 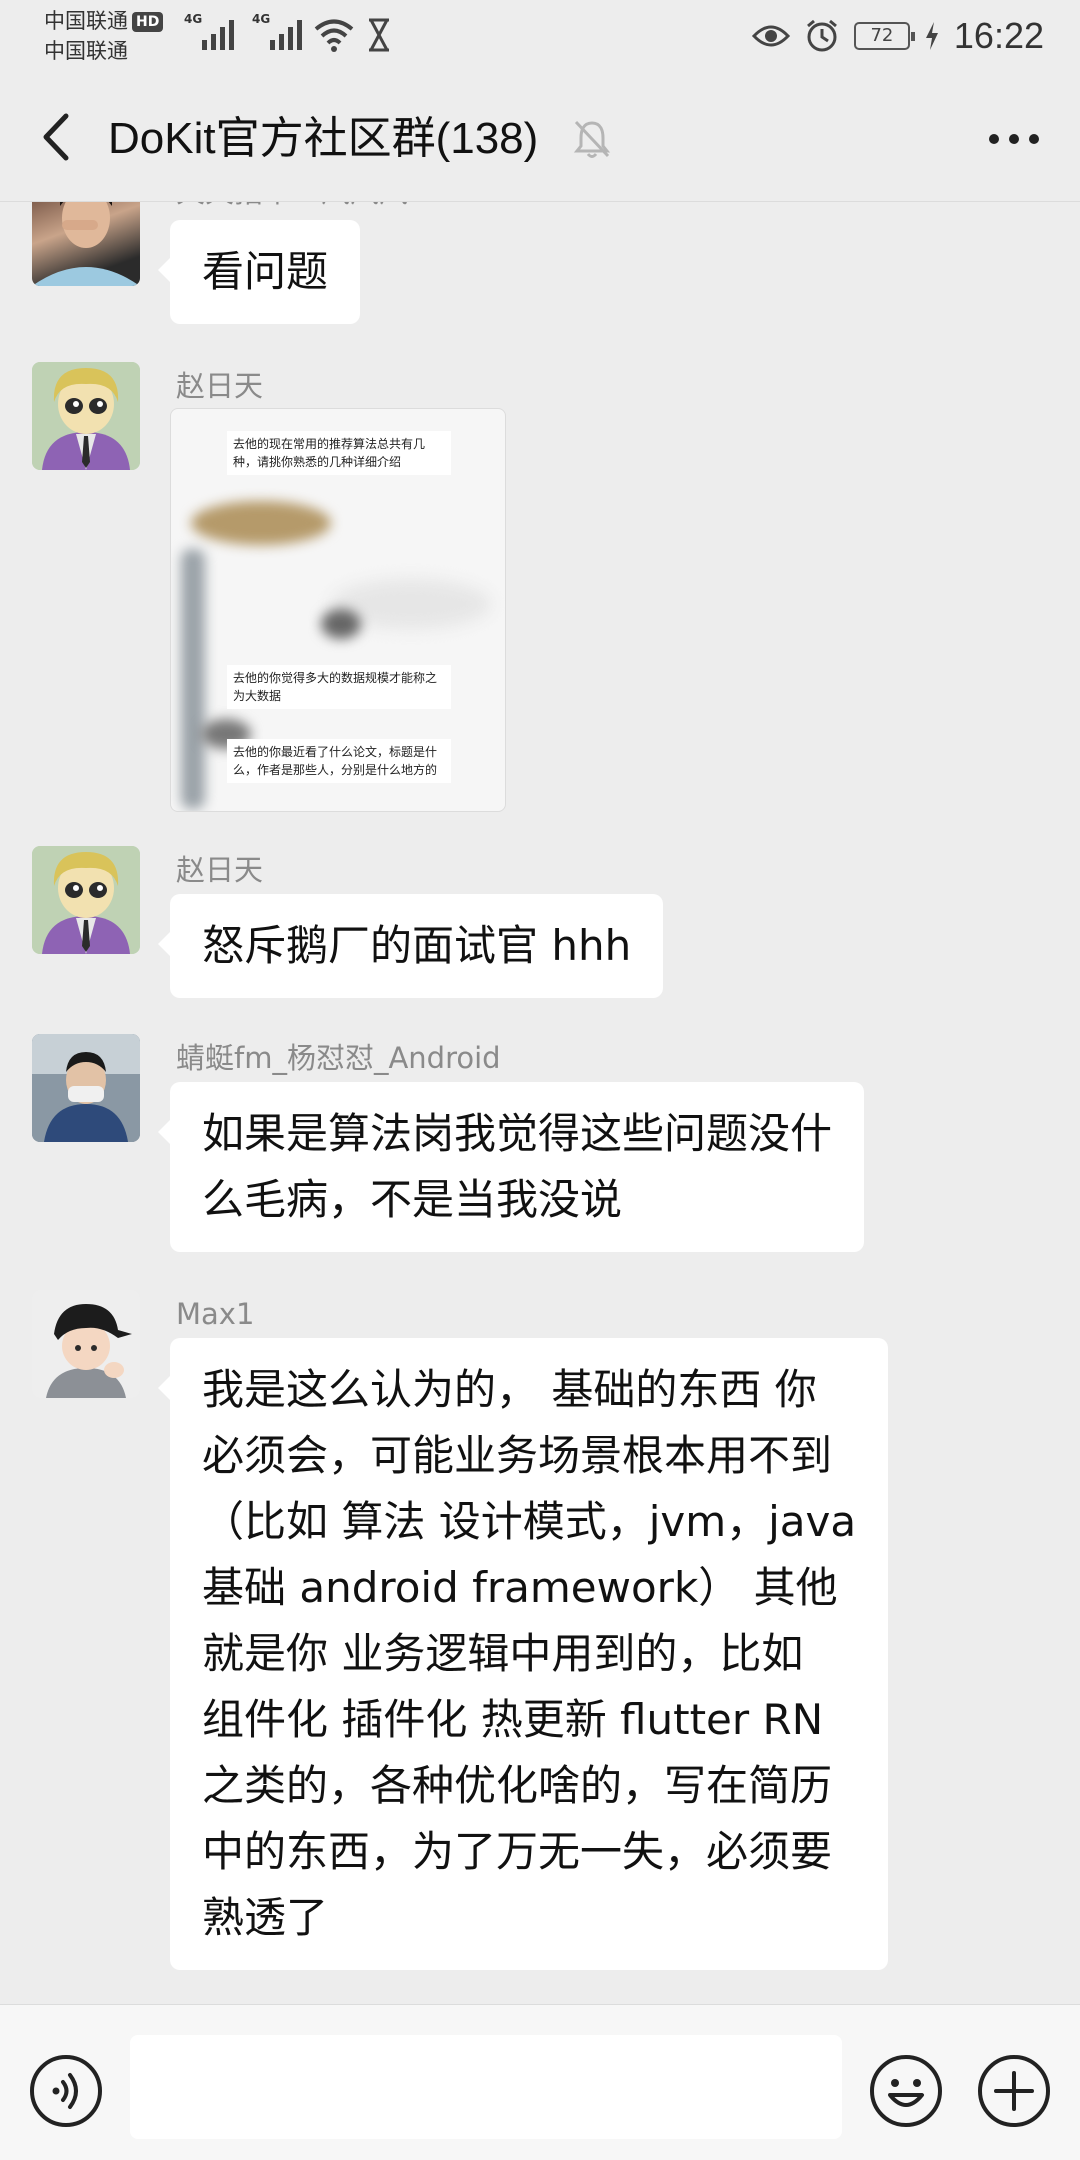 I want to click on message-line: 如果是算法岗我觉得这些问题没什, so click(x=517, y=1133).